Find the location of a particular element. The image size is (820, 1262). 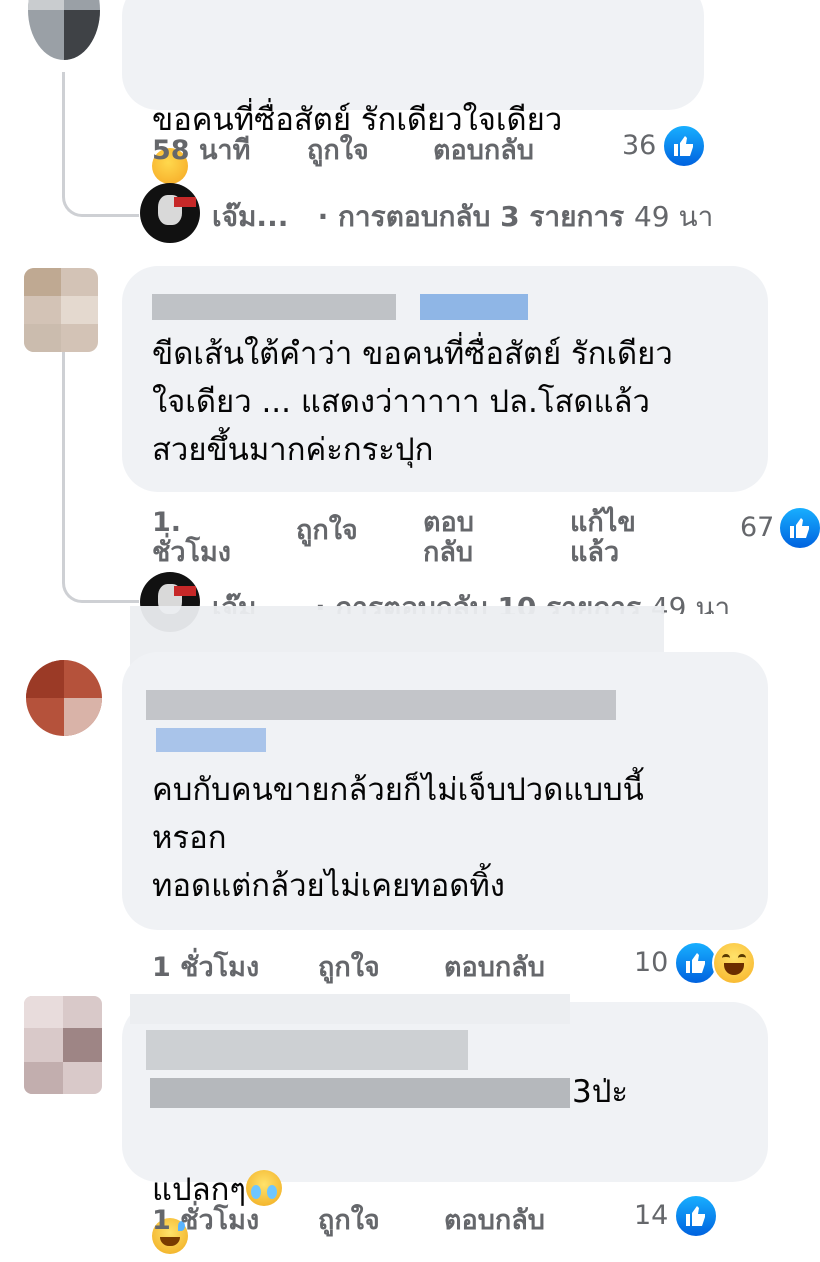

reply-avatar is located at coordinates (170, 213).